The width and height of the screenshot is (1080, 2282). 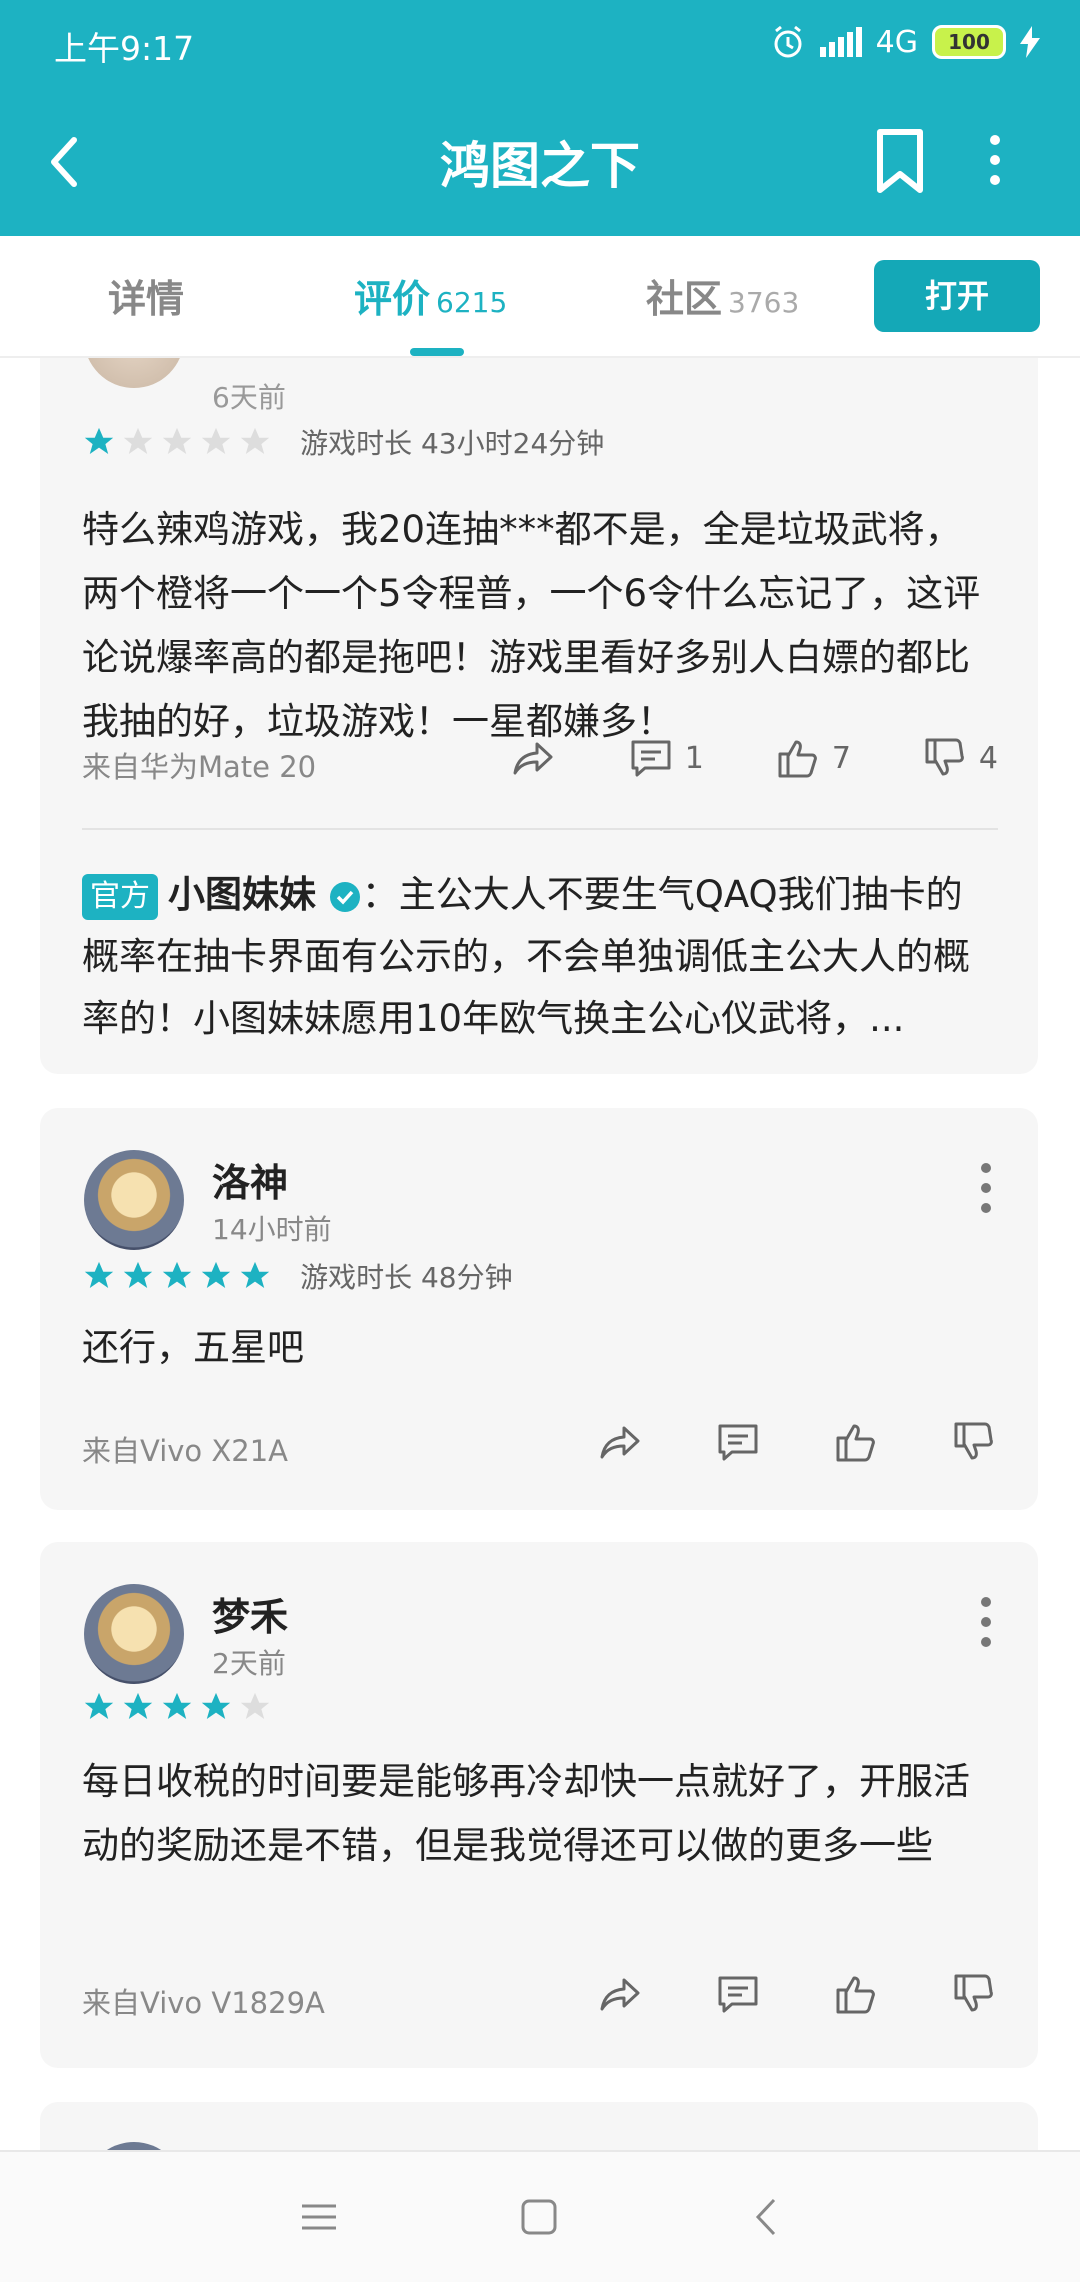 I want to click on status-bar: 上午9:17 4G 100, so click(x=540, y=45).